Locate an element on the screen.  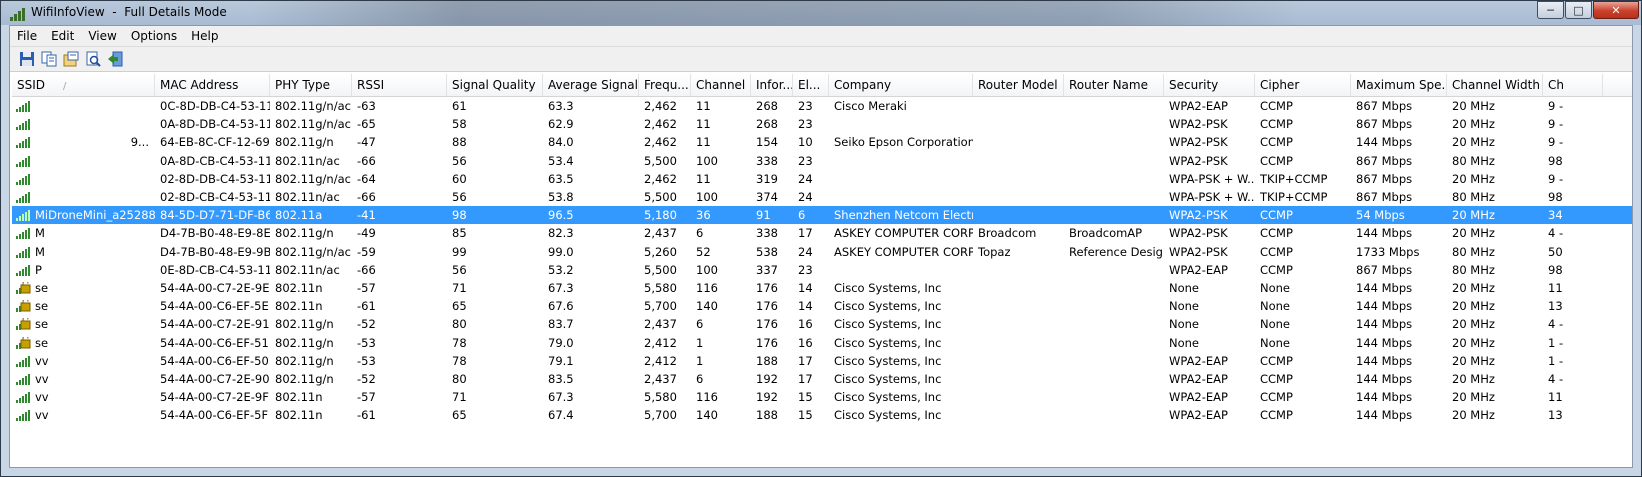
column-header-rssi: RSSI is located at coordinates (399, 85).